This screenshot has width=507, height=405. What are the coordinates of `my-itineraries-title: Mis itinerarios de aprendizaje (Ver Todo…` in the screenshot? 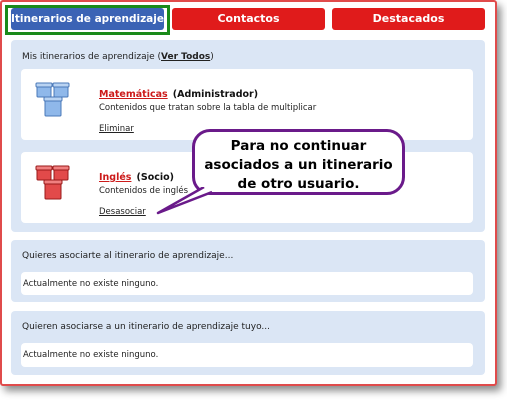 It's located at (118, 57).